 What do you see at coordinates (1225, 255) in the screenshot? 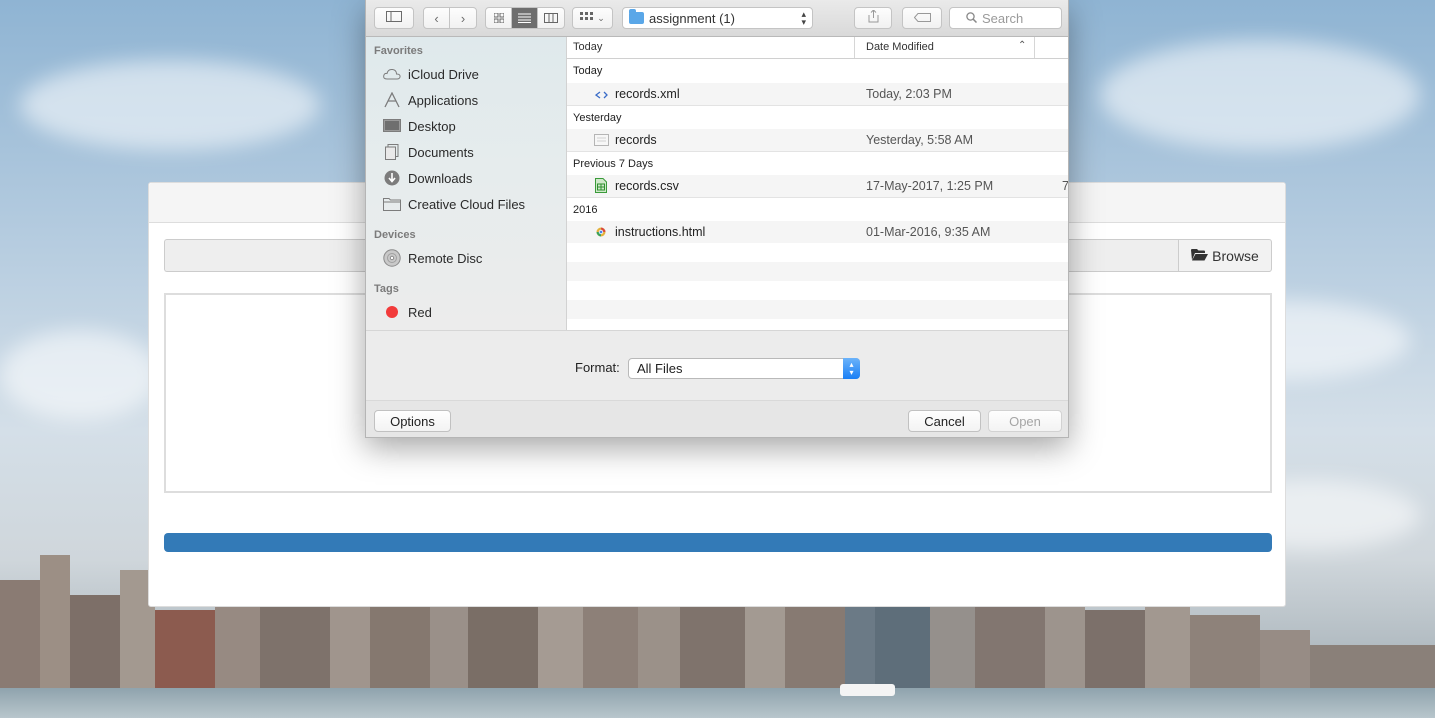
I see `browse-button: Browse` at bounding box center [1225, 255].